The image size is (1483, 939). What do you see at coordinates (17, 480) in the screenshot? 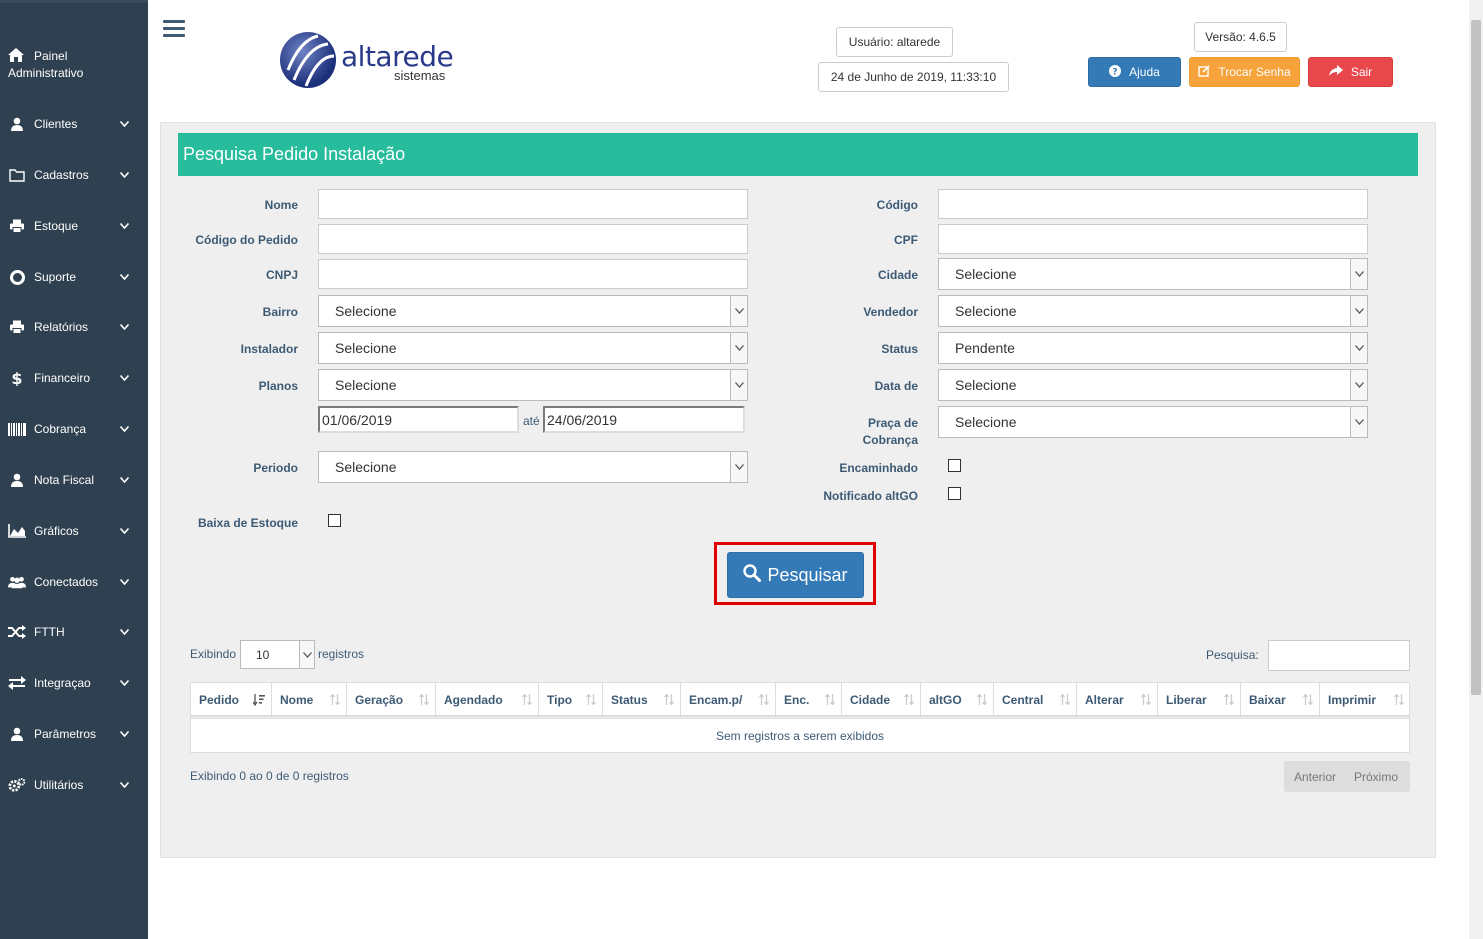
I see `user-icon` at bounding box center [17, 480].